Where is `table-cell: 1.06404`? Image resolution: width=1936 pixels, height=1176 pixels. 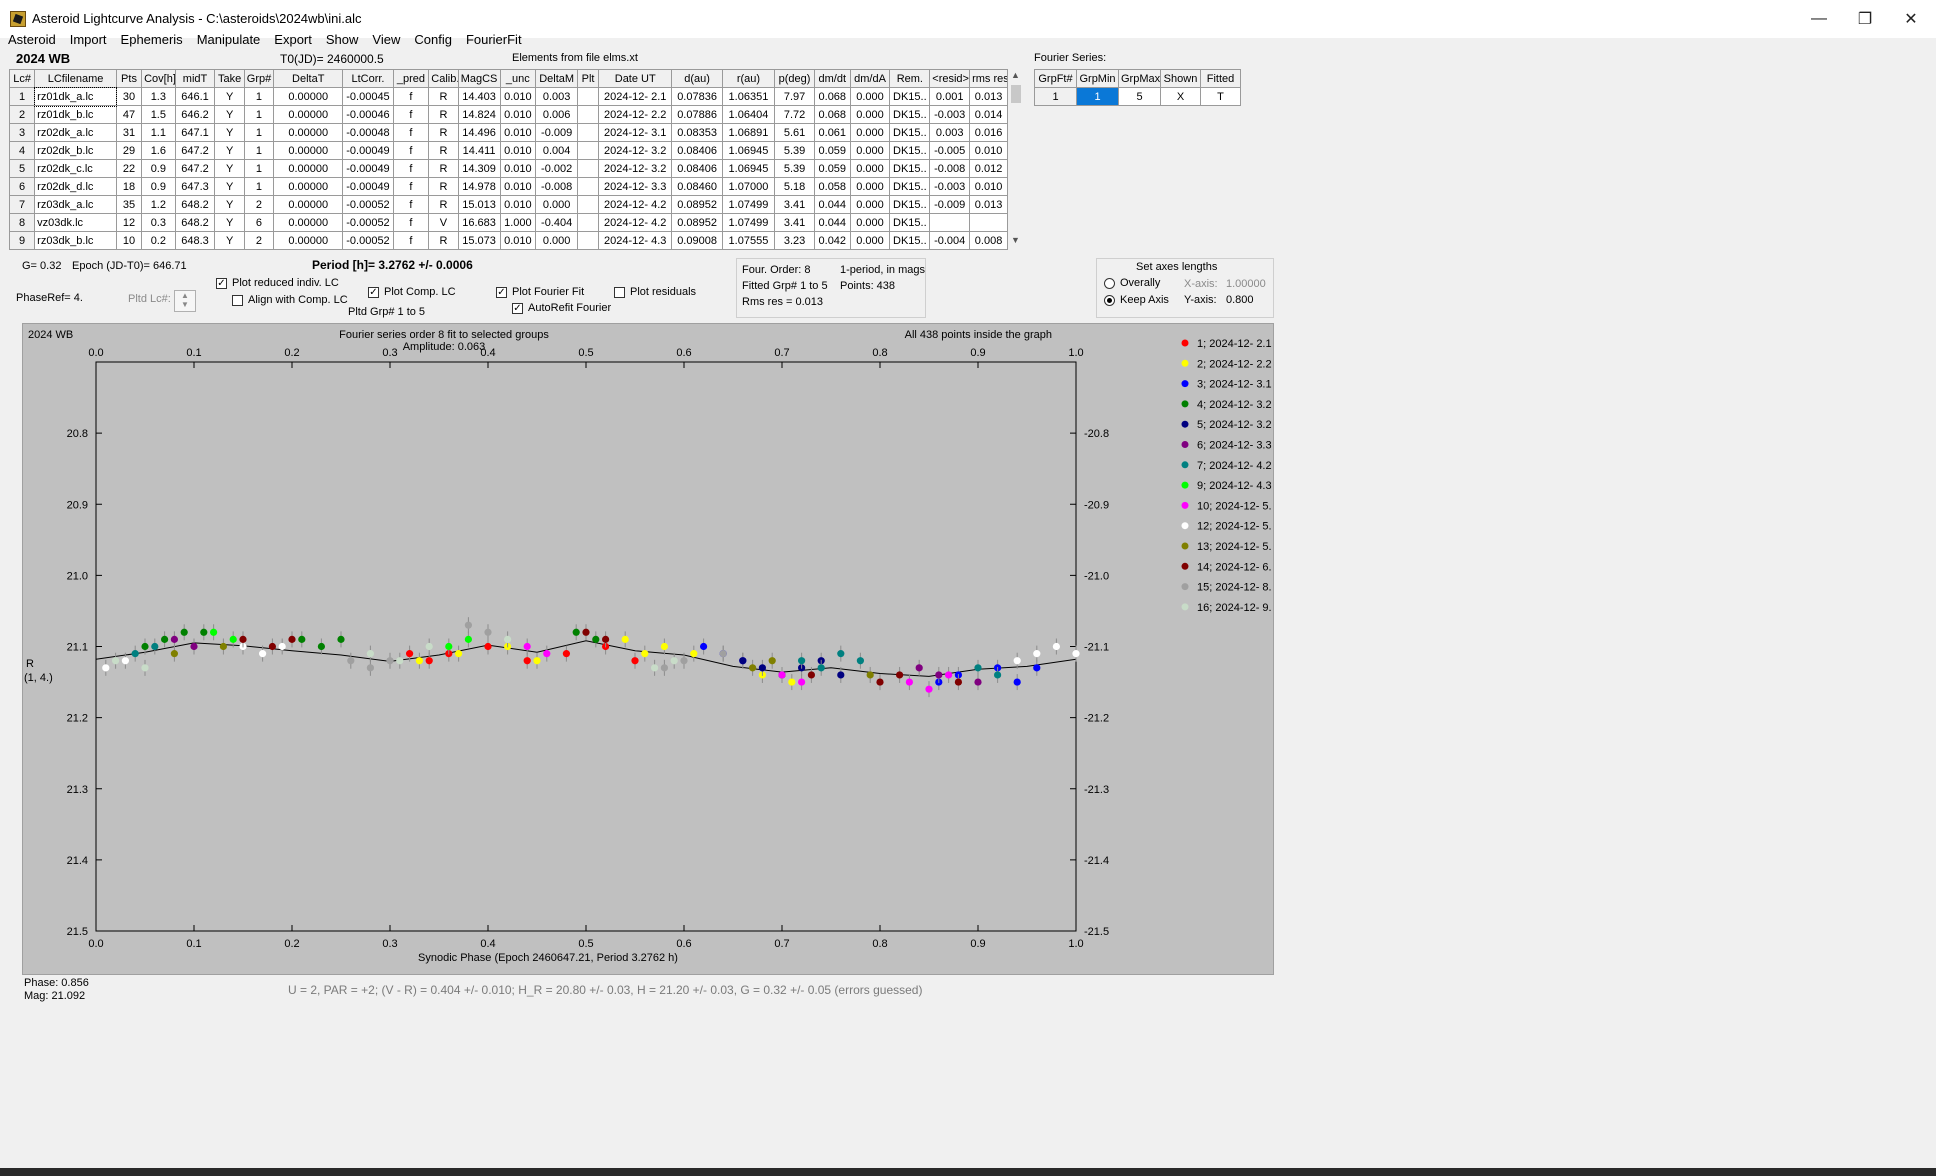 table-cell: 1.06404 is located at coordinates (748, 114).